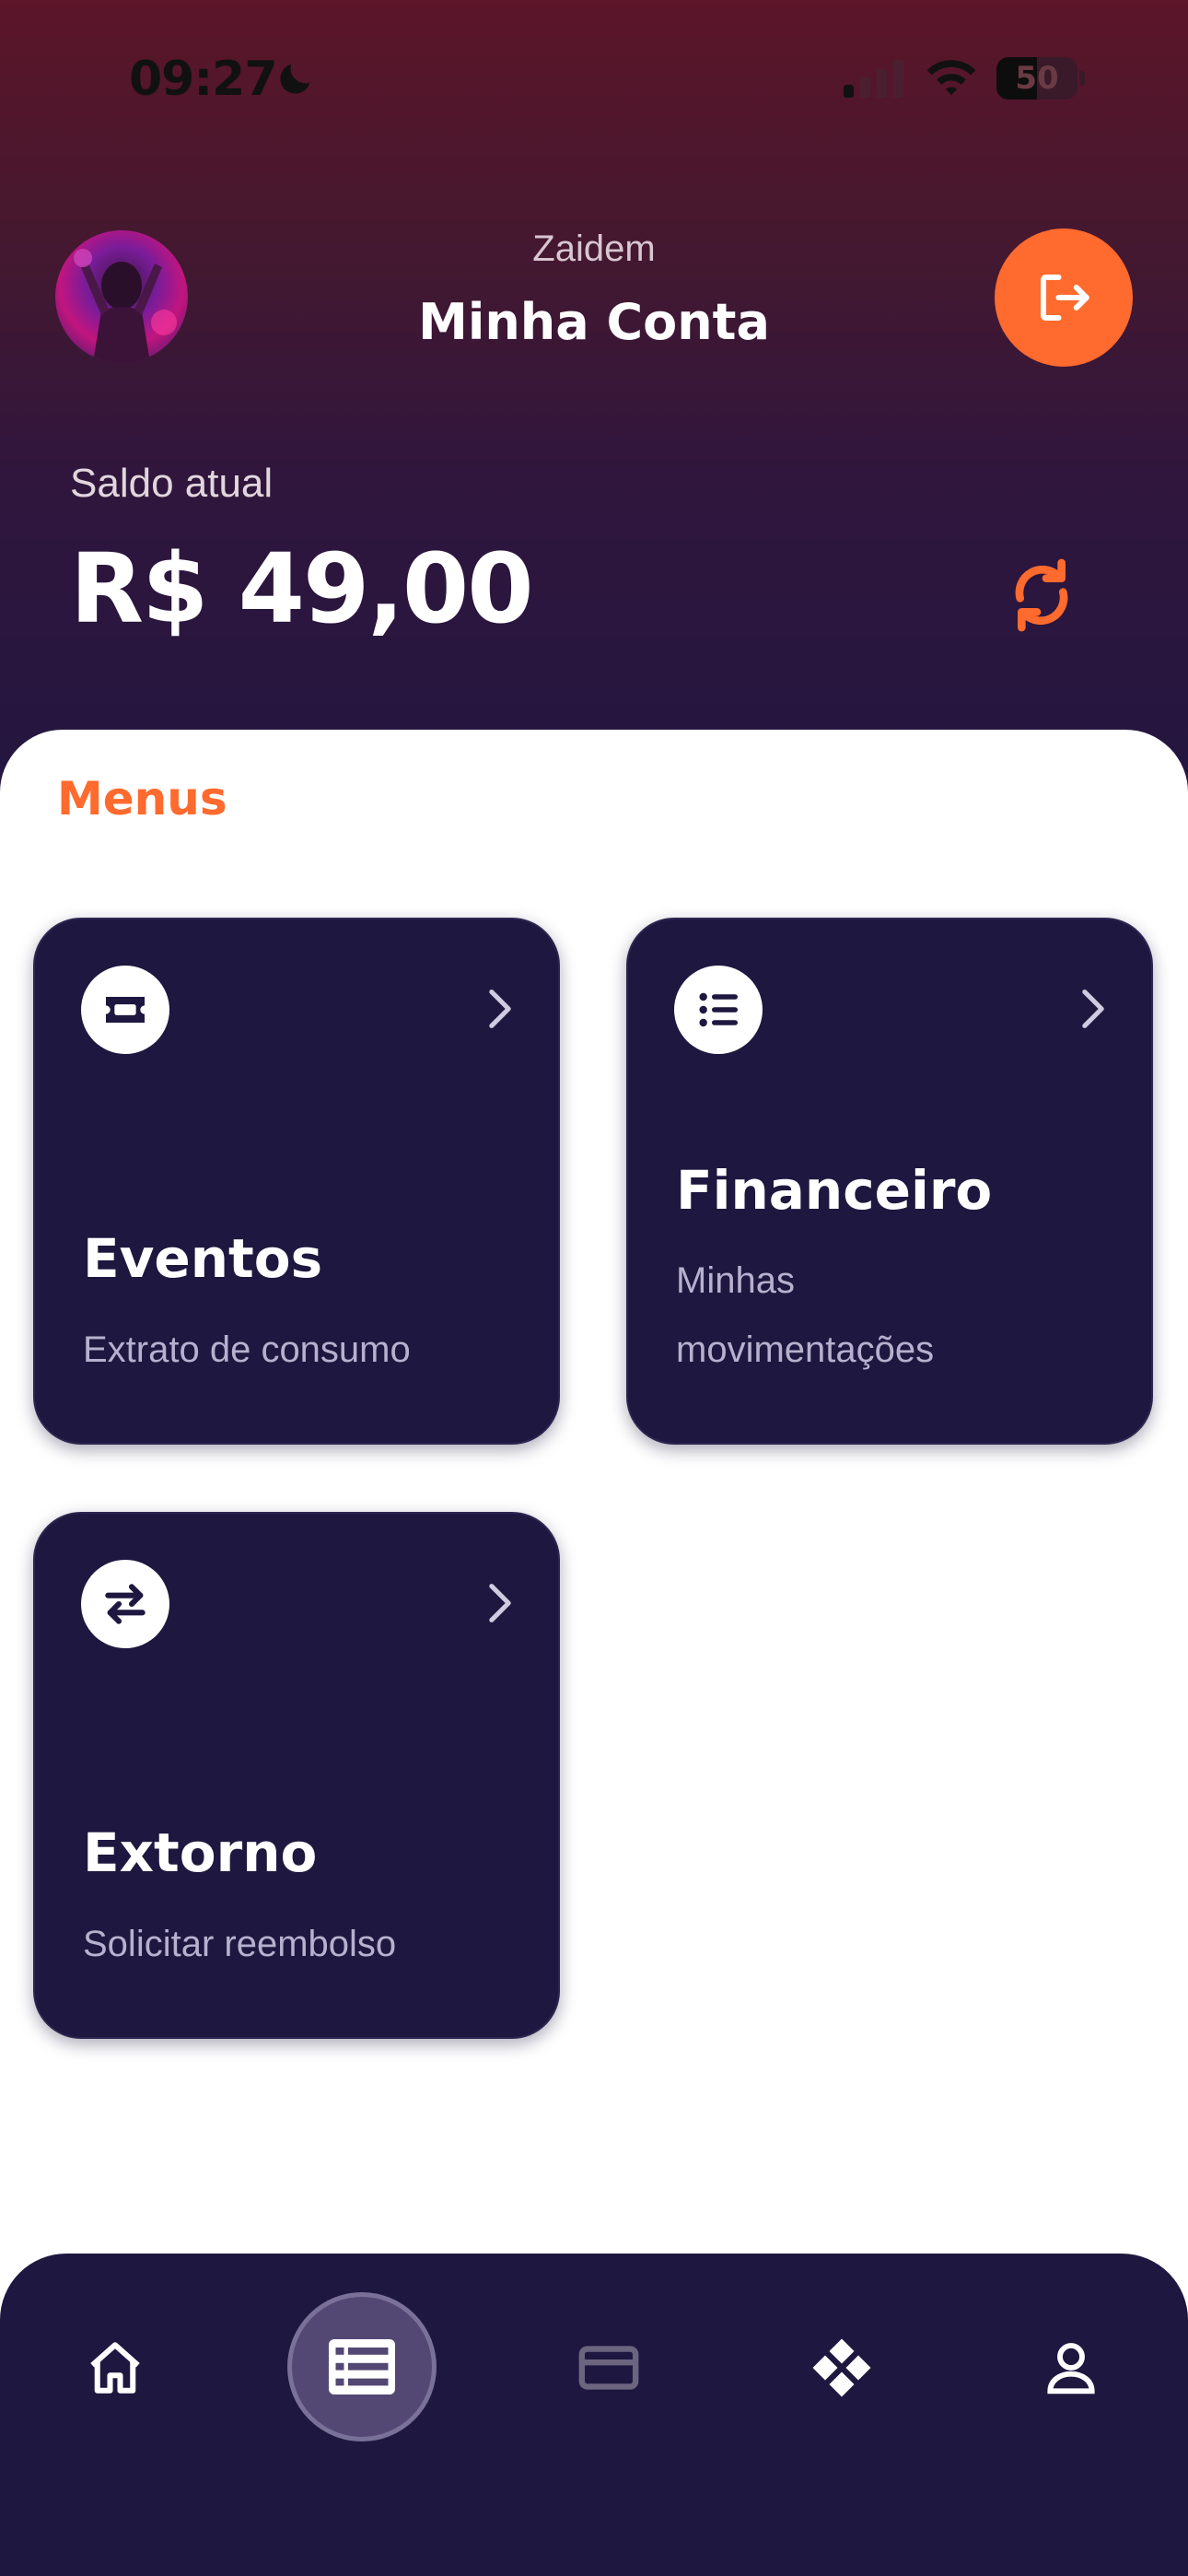 This screenshot has height=2576, width=1188. What do you see at coordinates (203, 1258) in the screenshot?
I see `card-title: Eventos` at bounding box center [203, 1258].